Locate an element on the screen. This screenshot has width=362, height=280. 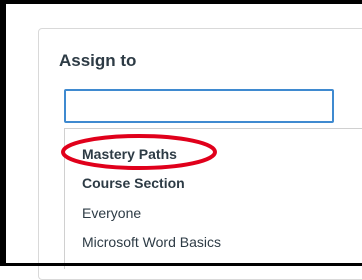
assign-to-heading: Assign to is located at coordinates (98, 60).